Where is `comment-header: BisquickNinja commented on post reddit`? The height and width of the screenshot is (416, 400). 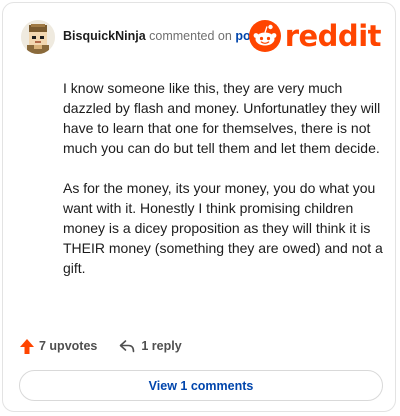 comment-header: BisquickNinja commented on post reddit is located at coordinates (201, 36).